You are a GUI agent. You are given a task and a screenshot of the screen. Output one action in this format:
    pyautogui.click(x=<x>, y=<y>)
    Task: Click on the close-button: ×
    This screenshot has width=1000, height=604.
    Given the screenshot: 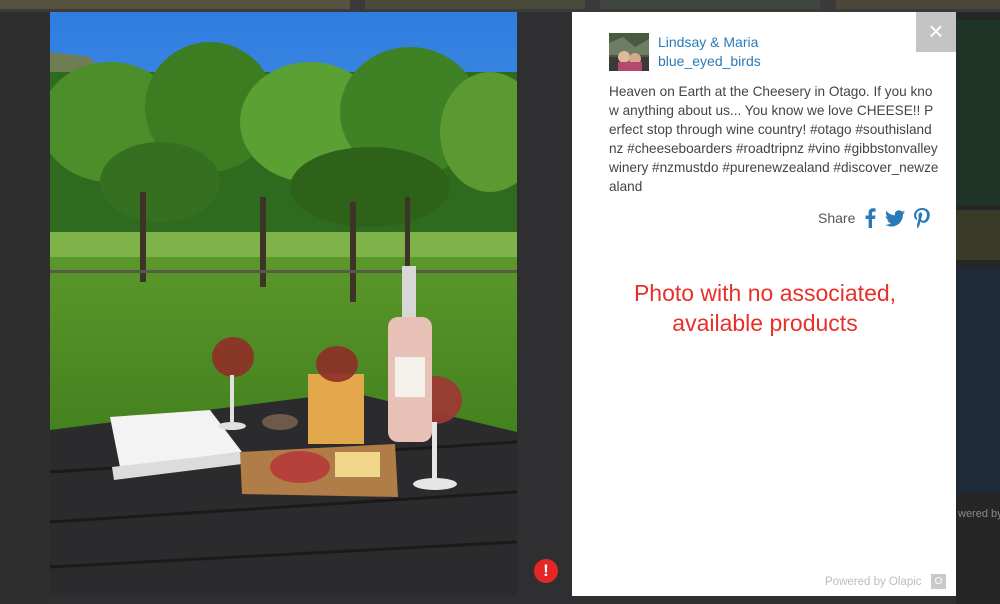 What is the action you would take?
    pyautogui.click(x=936, y=32)
    